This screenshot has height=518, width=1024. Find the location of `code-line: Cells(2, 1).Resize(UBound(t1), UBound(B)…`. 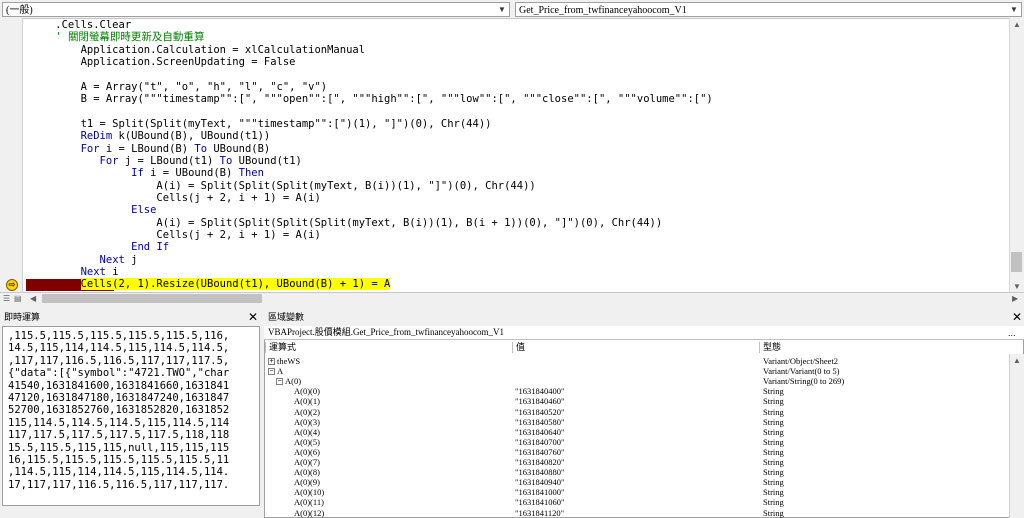

code-line: Cells(2, 1).Resize(UBound(t1), UBound(B)… is located at coordinates (210, 284).